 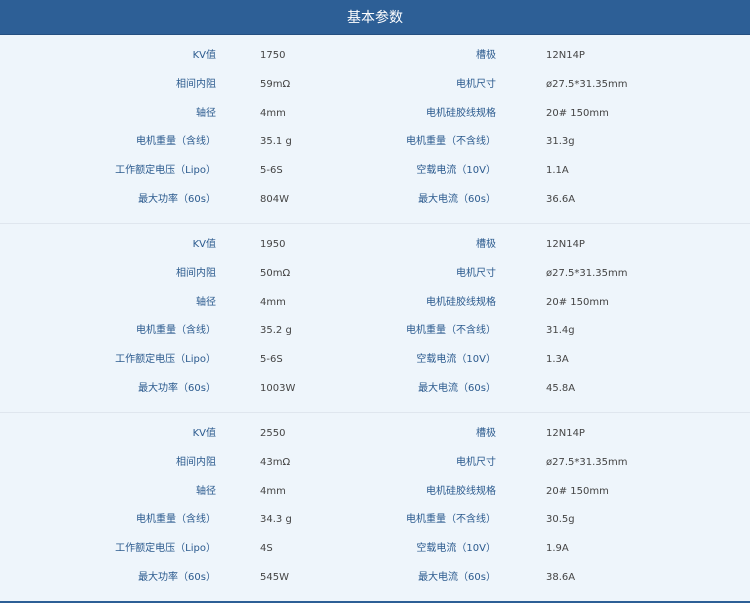 I want to click on spec-row: 电机重量（含线） 34.3 g 电机重量（不含线） 30.5g, so click(x=375, y=520).